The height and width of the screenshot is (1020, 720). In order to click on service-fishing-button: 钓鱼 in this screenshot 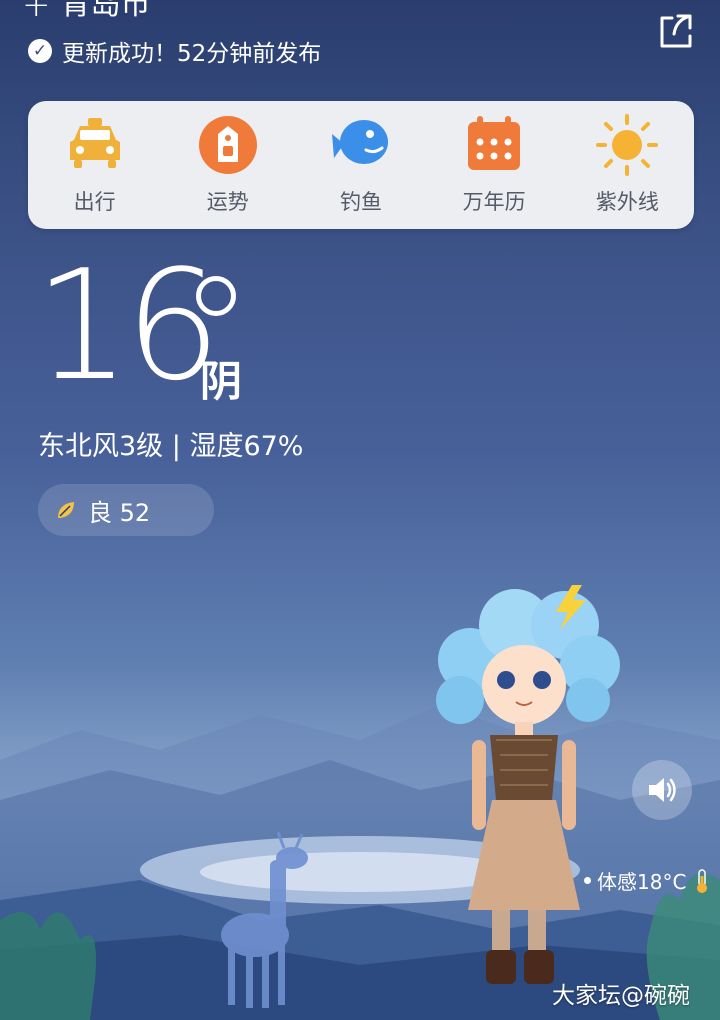, I will do `click(361, 165)`.